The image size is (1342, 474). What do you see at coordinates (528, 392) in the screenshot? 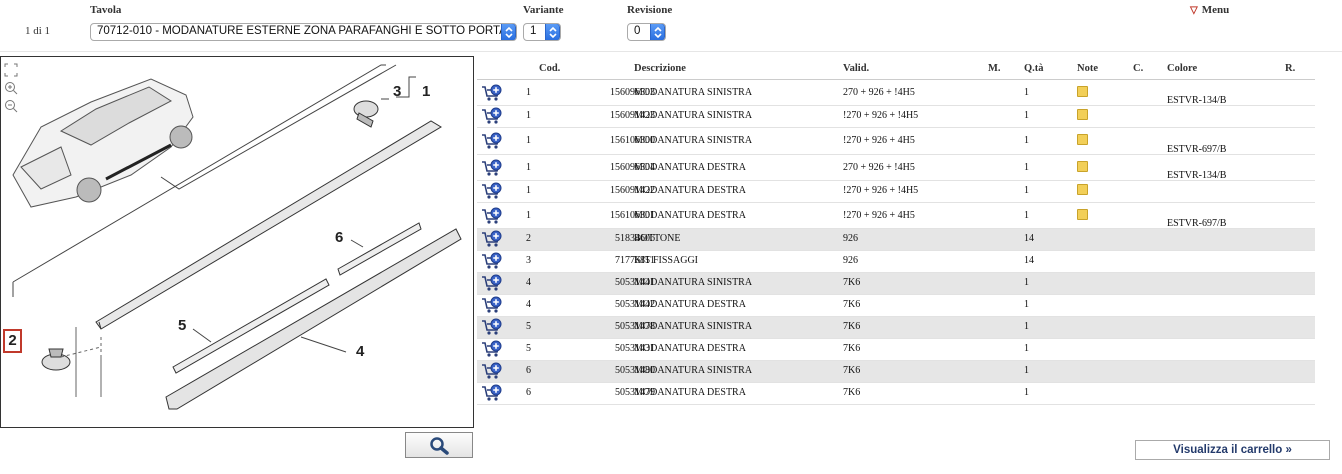
I see `row-ref: 6` at bounding box center [528, 392].